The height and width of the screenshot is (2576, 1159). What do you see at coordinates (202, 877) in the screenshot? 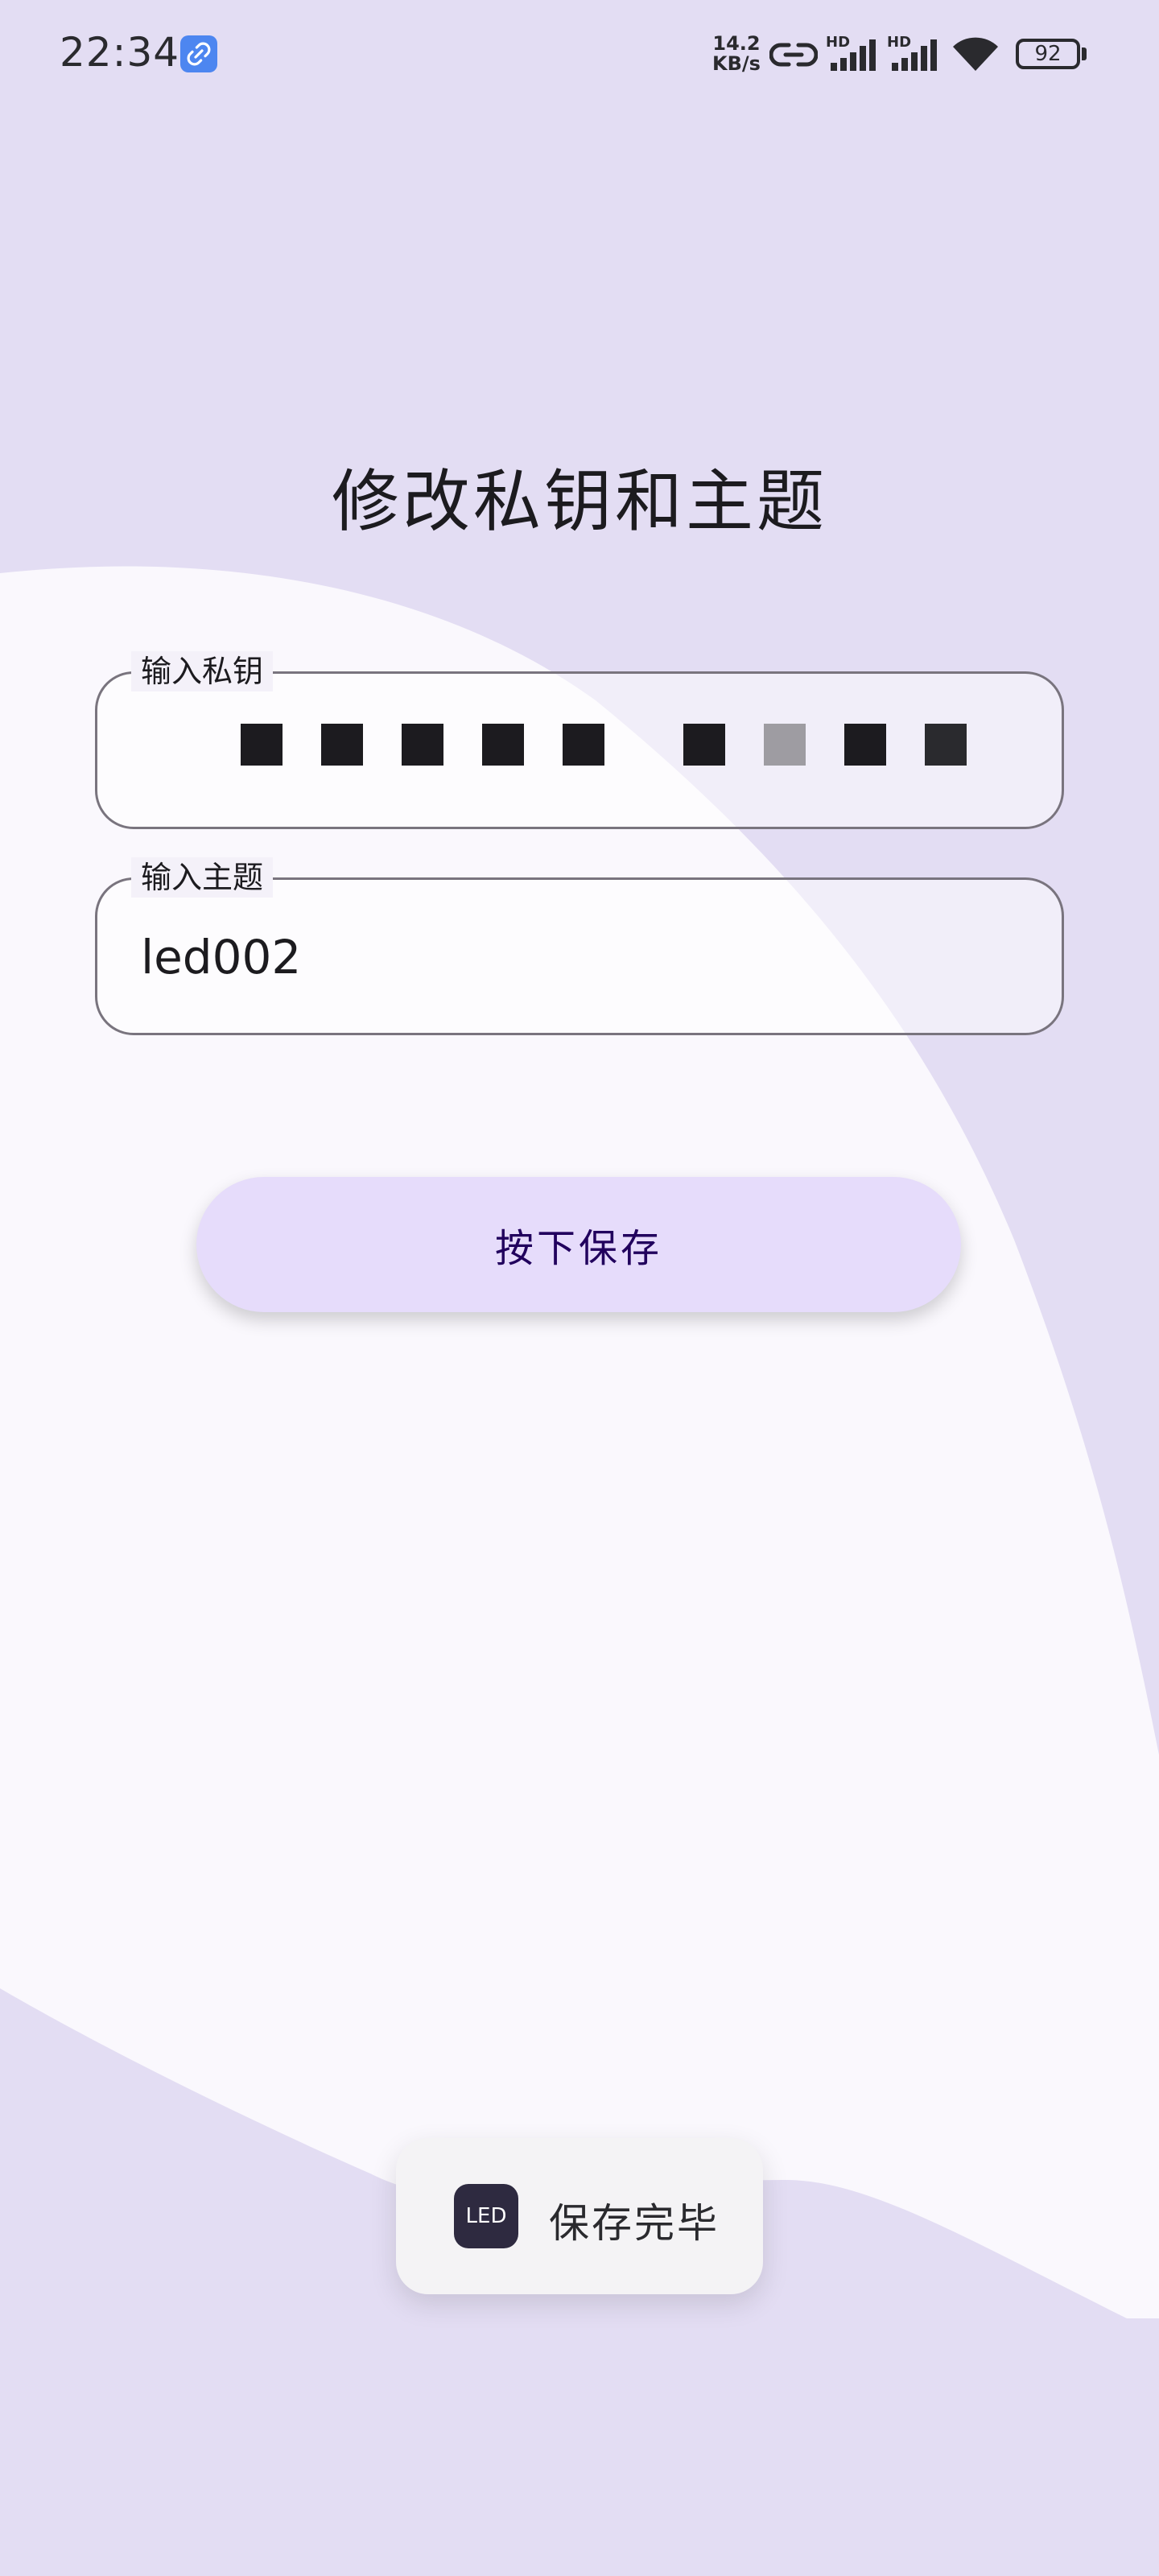
I see `topic-label: 输入主题` at bounding box center [202, 877].